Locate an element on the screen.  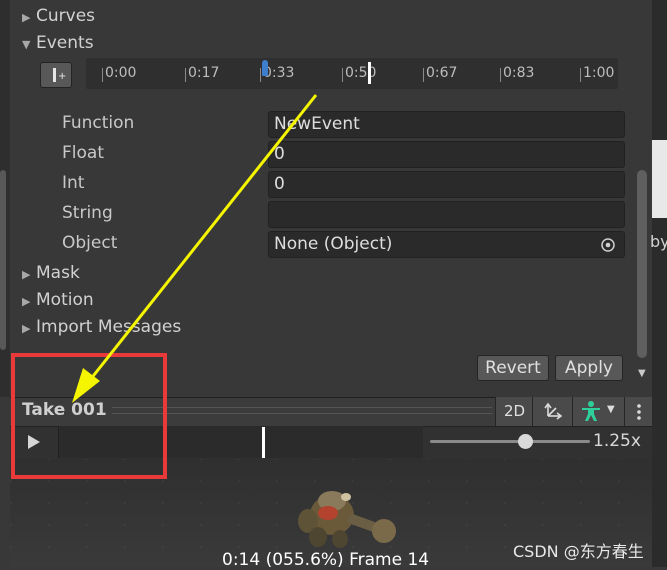
object-field: None (Object) is located at coordinates (446, 244).